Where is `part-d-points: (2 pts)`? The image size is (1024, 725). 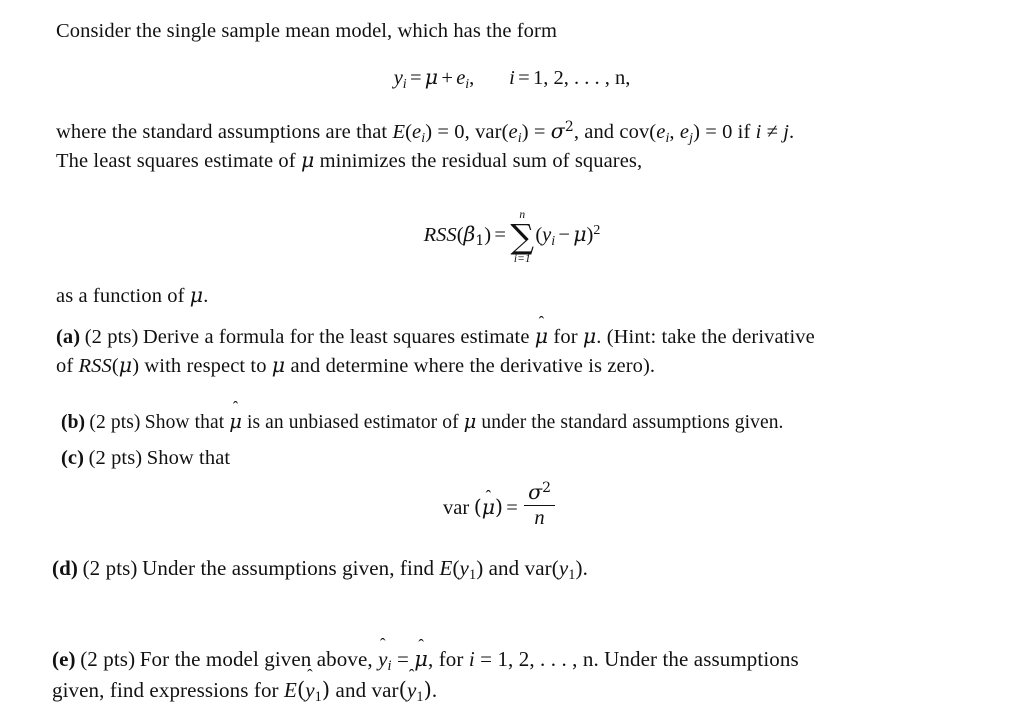
part-d-points: (2 pts) is located at coordinates (110, 568).